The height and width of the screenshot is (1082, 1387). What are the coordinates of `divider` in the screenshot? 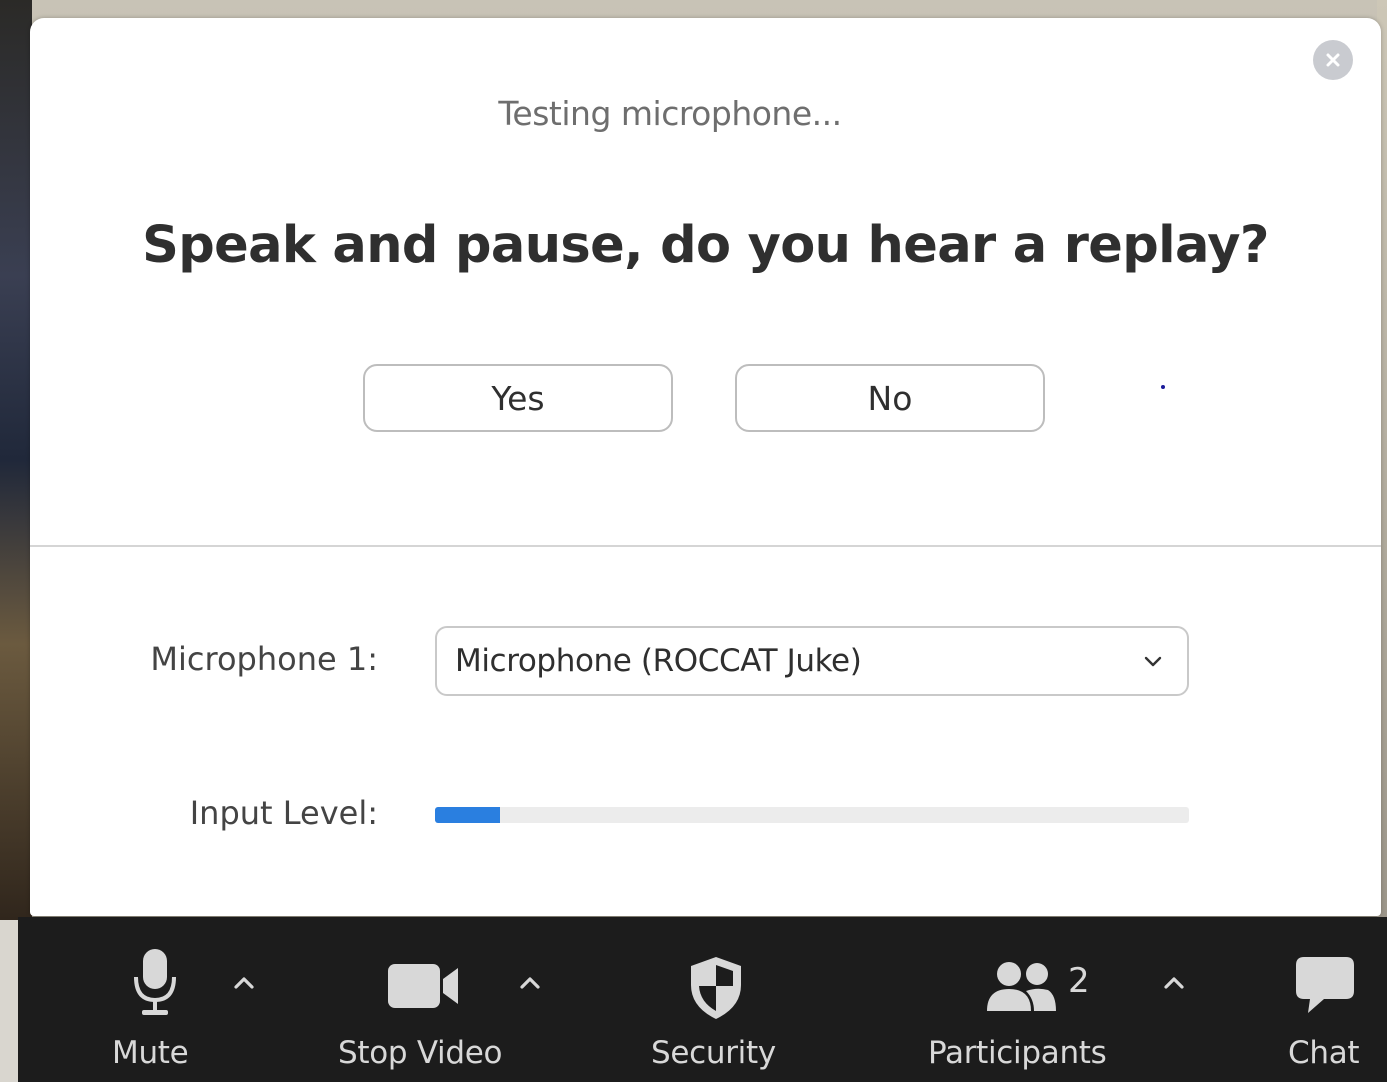 It's located at (705, 546).